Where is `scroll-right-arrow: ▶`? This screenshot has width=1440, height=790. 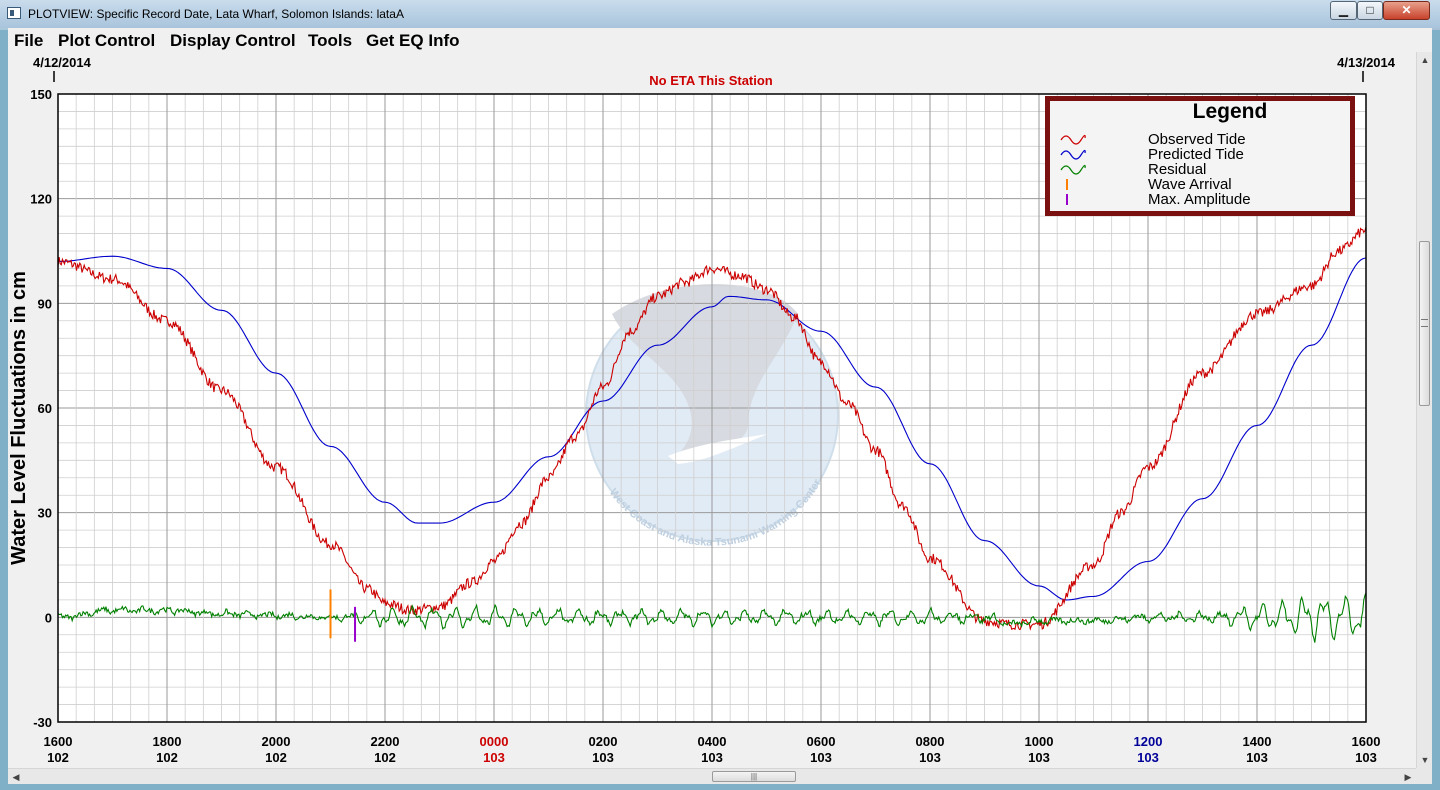 scroll-right-arrow: ▶ is located at coordinates (1408, 777).